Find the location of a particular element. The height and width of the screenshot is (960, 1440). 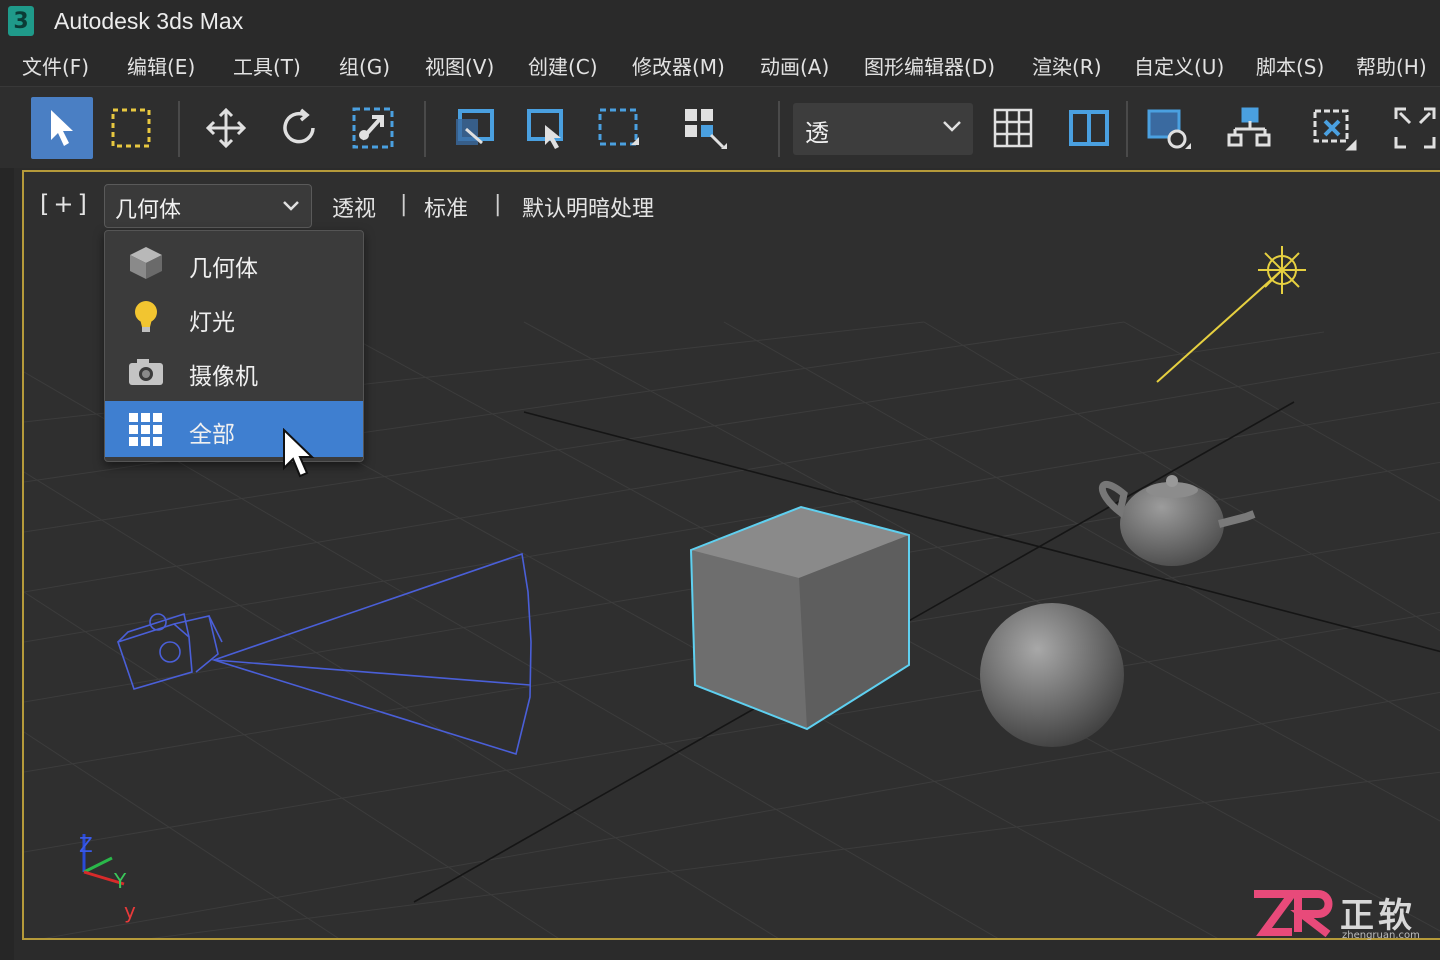

teapot-object is located at coordinates (1177, 520).